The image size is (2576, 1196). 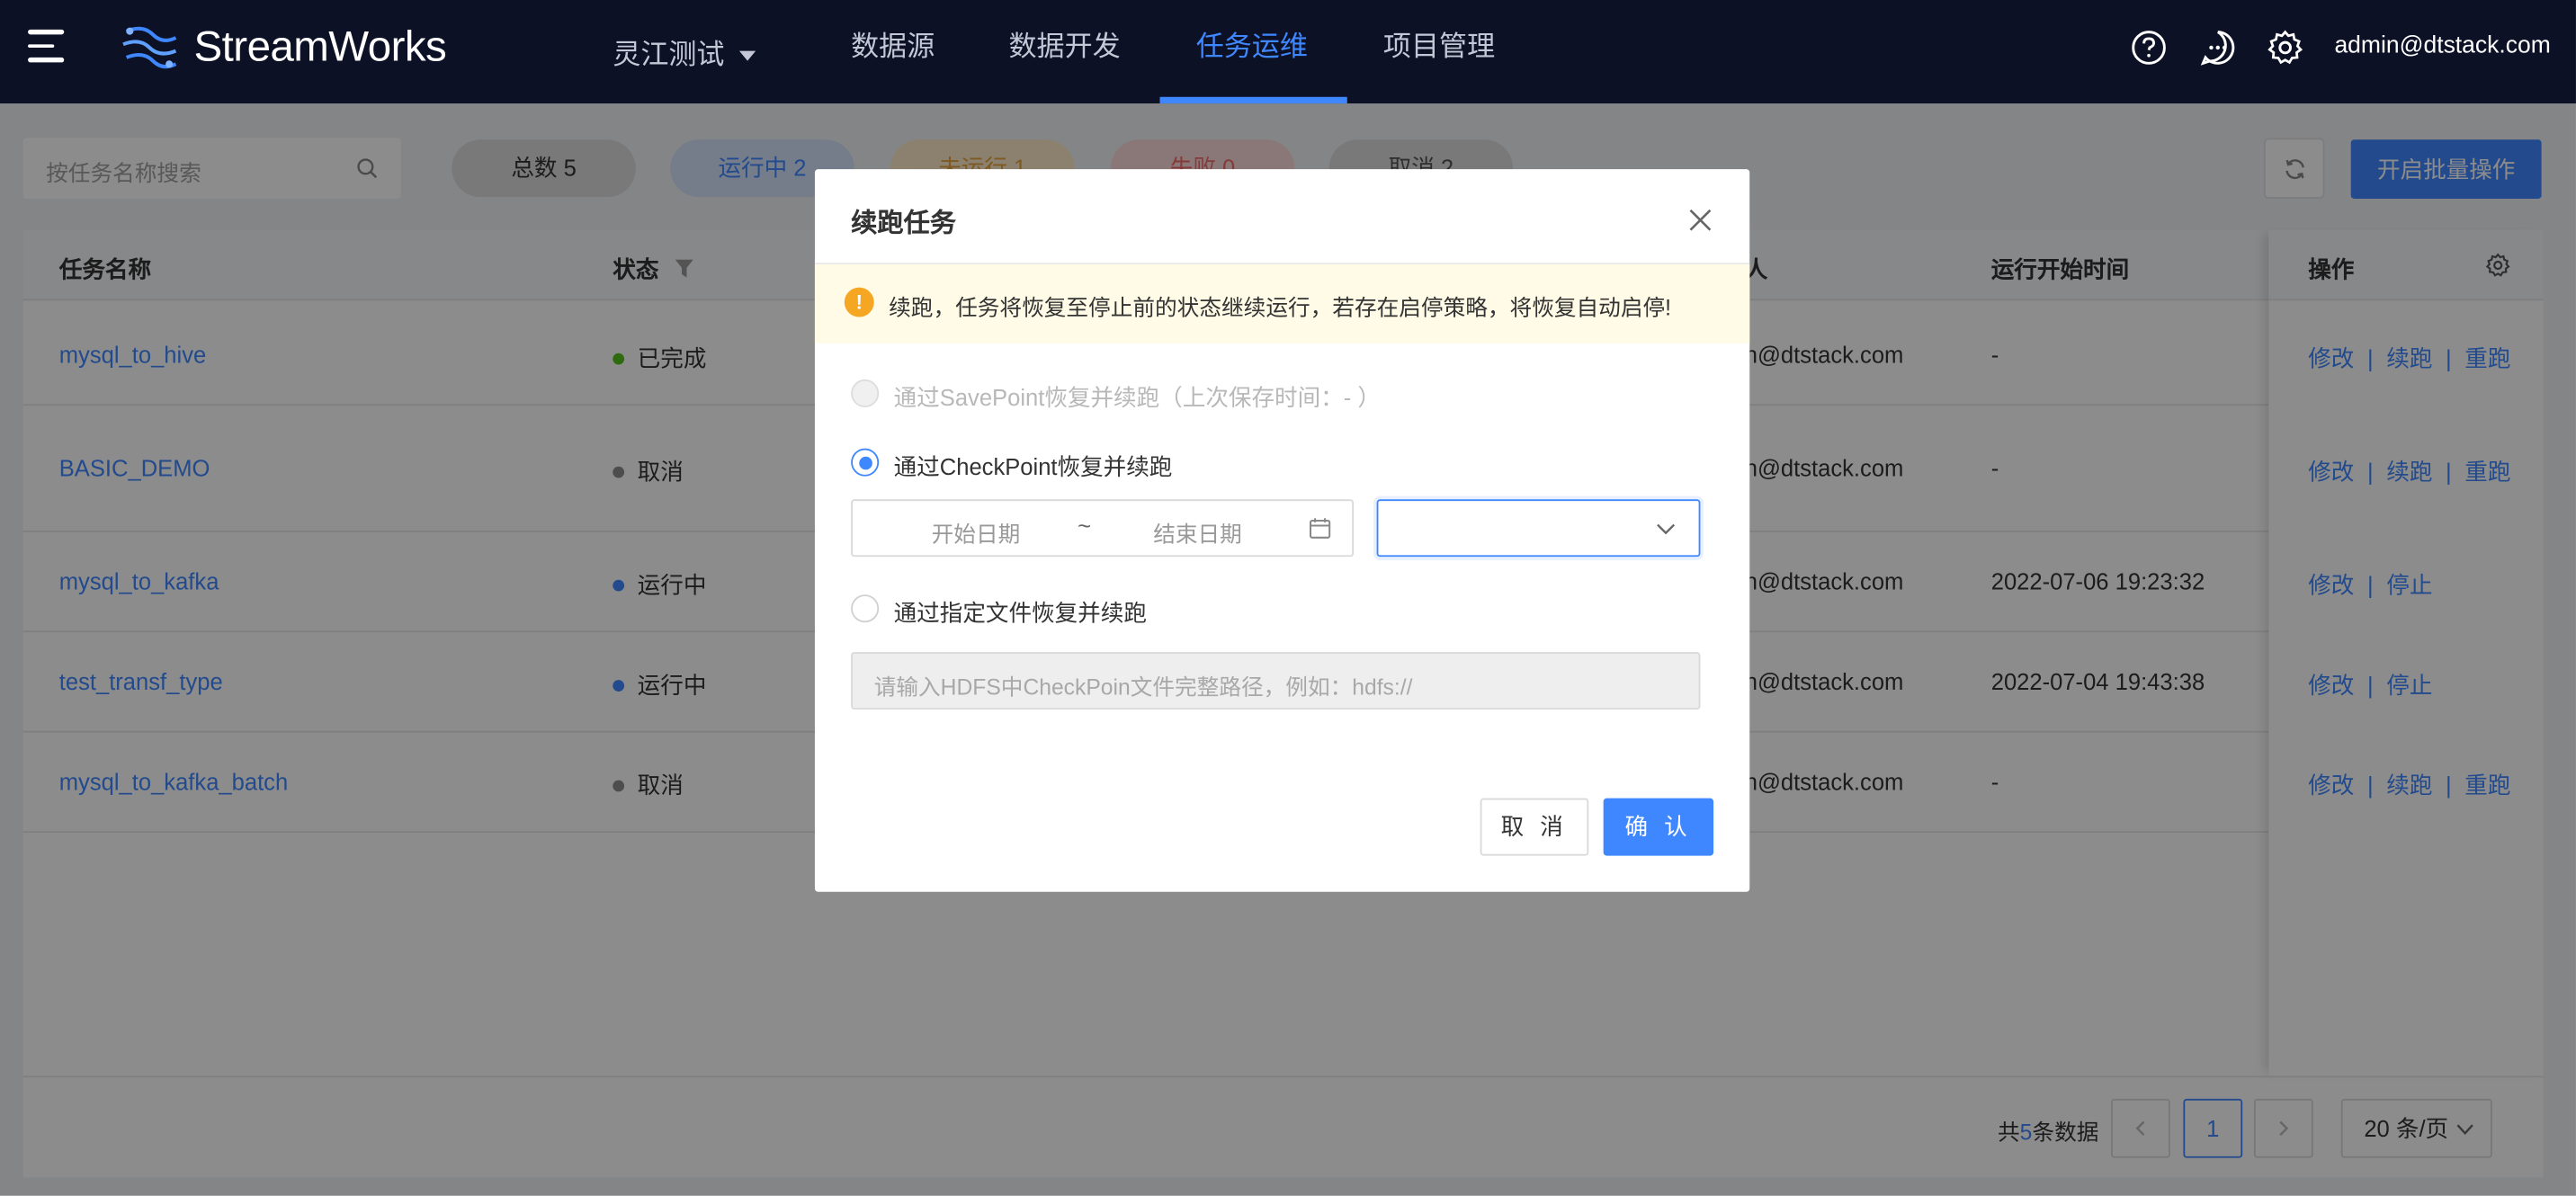 I want to click on close-icon, so click(x=1701, y=220).